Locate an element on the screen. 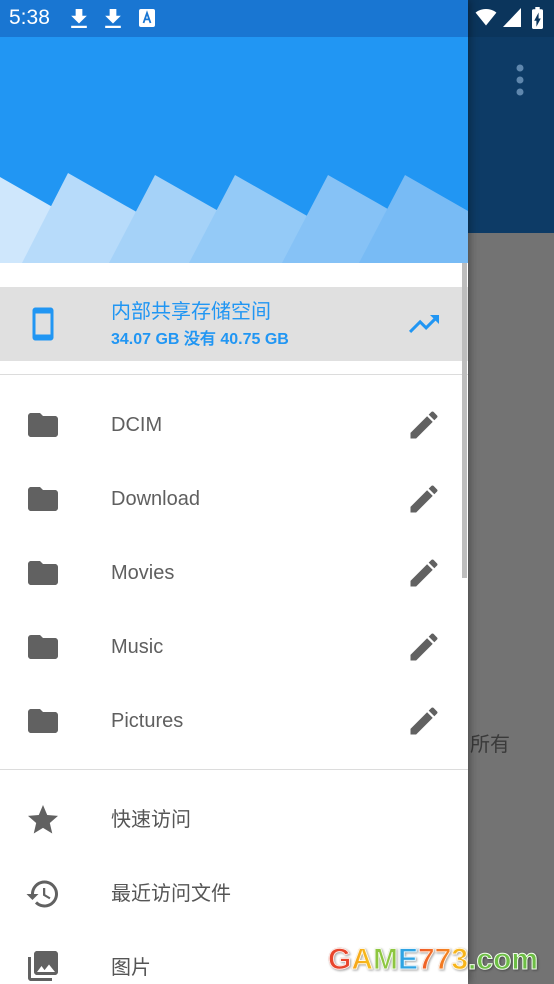  folder-label: Pictures is located at coordinates (147, 721).